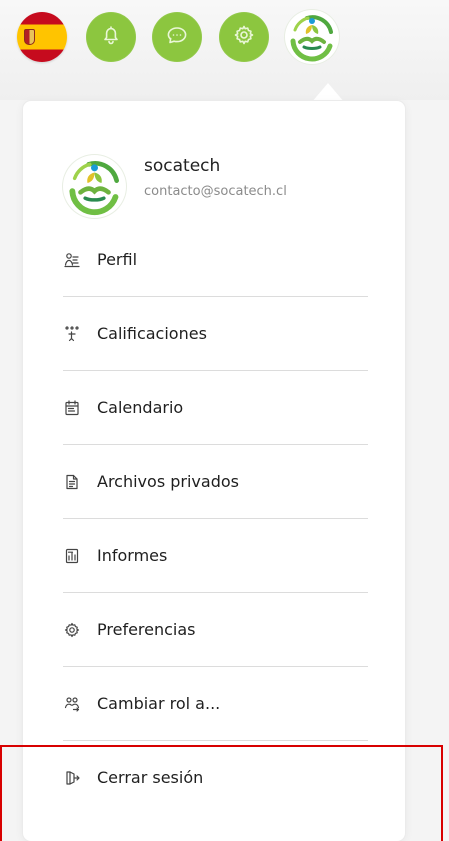 Image resolution: width=449 pixels, height=841 pixels. What do you see at coordinates (72, 778) in the screenshot?
I see `logout-icon` at bounding box center [72, 778].